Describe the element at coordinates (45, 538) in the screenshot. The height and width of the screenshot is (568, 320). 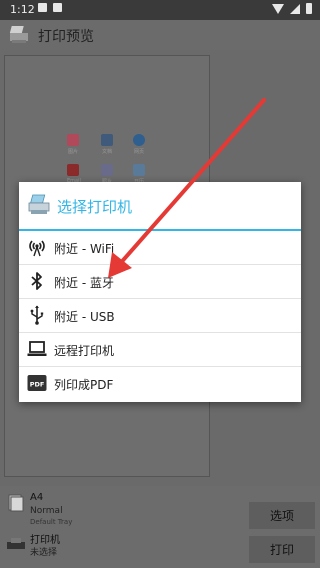
I see `printer-name: 打印机` at that location.